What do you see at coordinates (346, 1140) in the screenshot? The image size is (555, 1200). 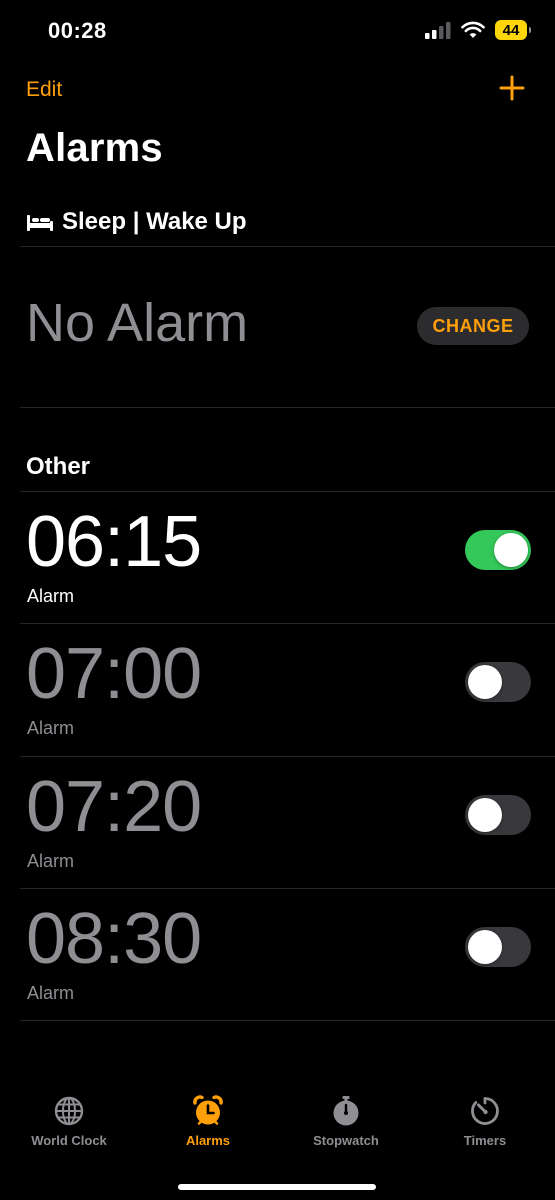 I see `tab-label: Stopwatch` at bounding box center [346, 1140].